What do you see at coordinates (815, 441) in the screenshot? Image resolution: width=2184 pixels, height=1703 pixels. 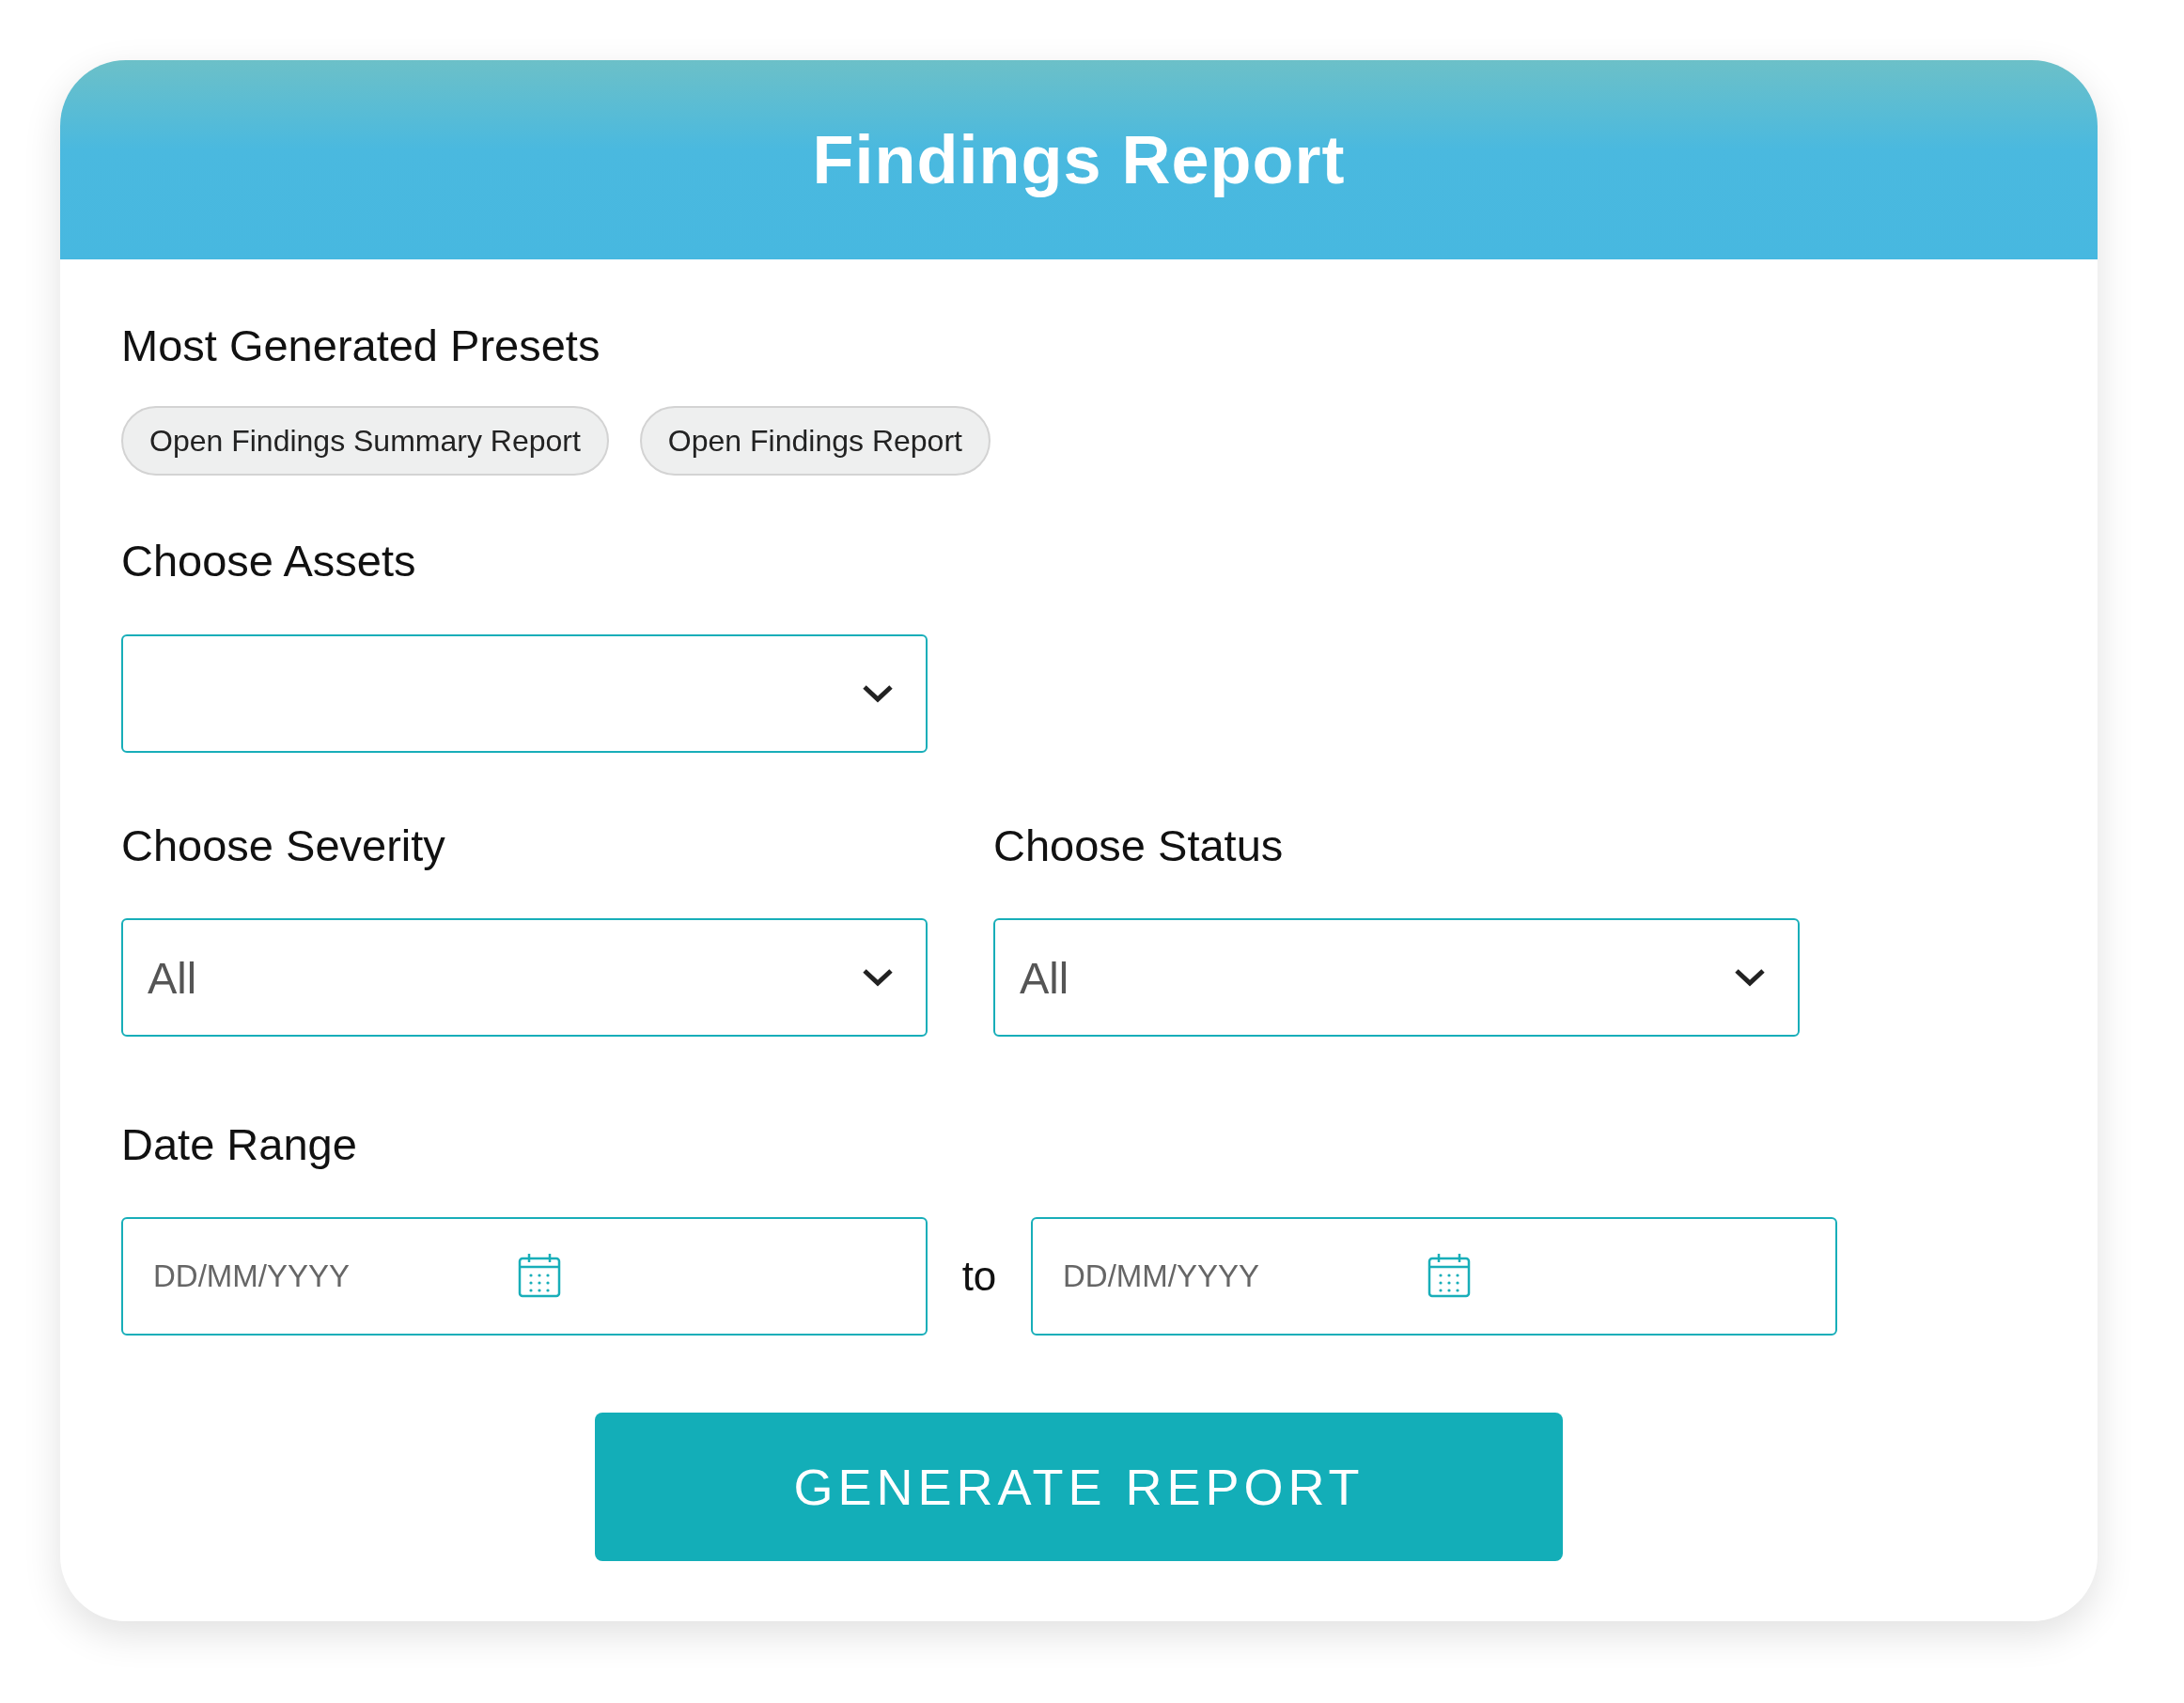 I see `preset-chip: Open Findings Report` at bounding box center [815, 441].